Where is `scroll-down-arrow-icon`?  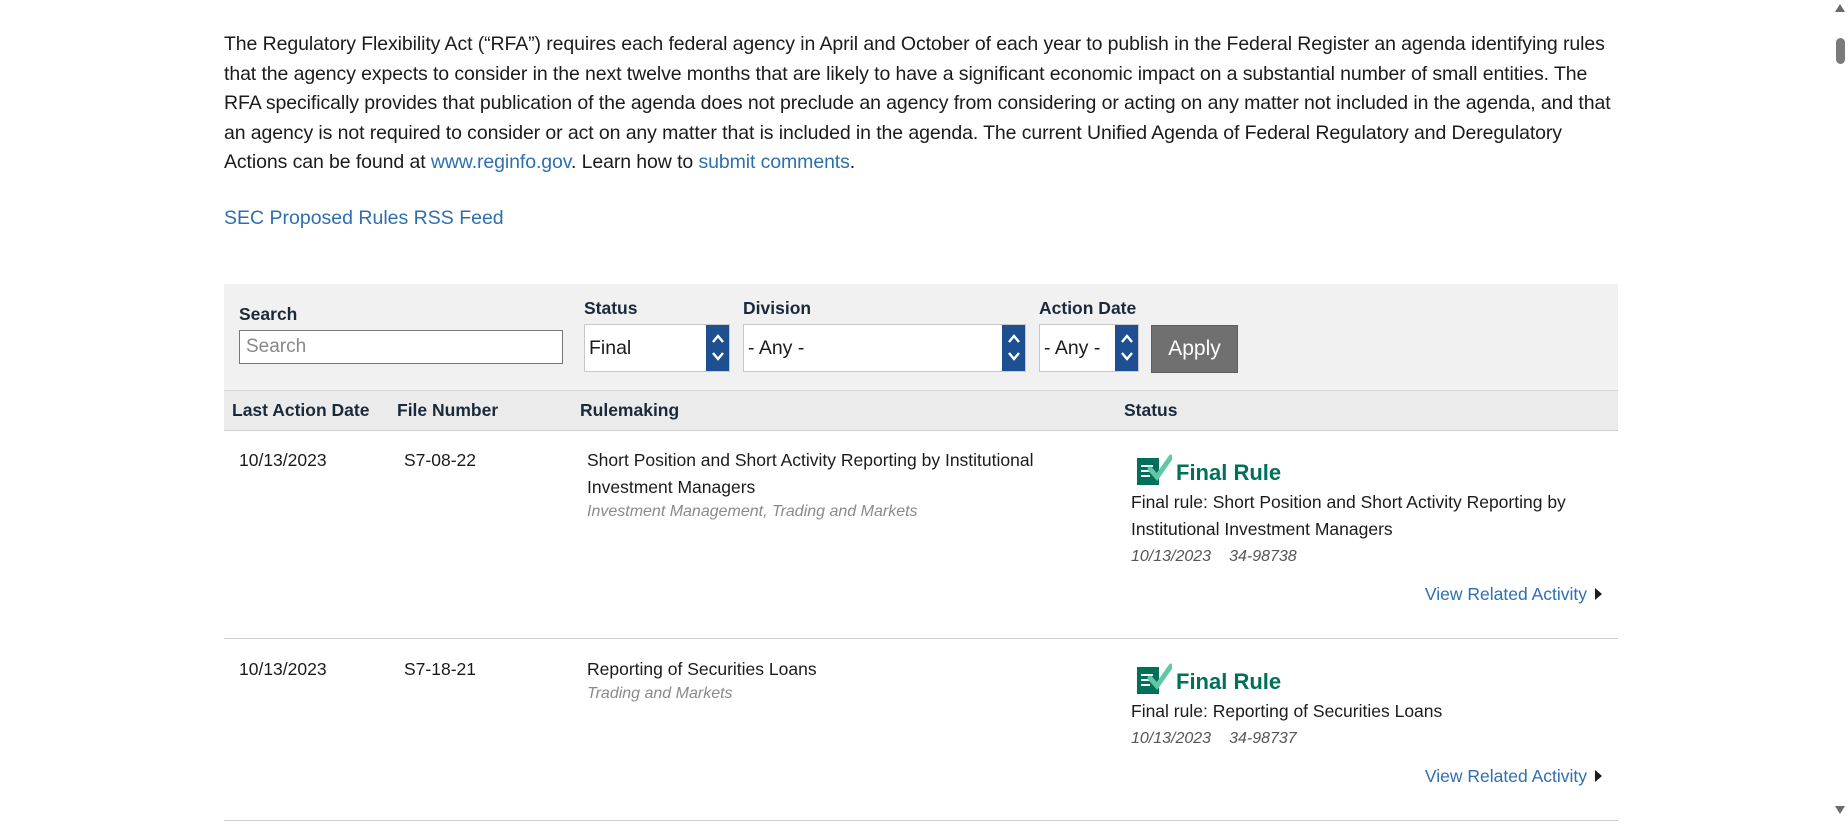 scroll-down-arrow-icon is located at coordinates (1840, 810).